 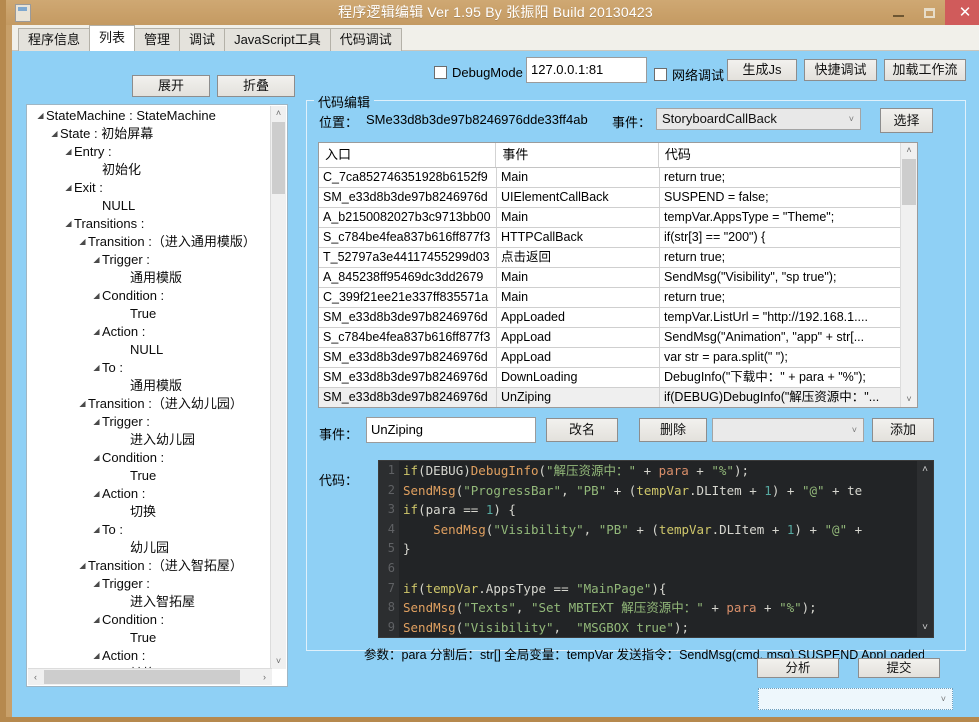 What do you see at coordinates (840, 70) in the screenshot?
I see `quick-debug-button: 快捷调试` at bounding box center [840, 70].